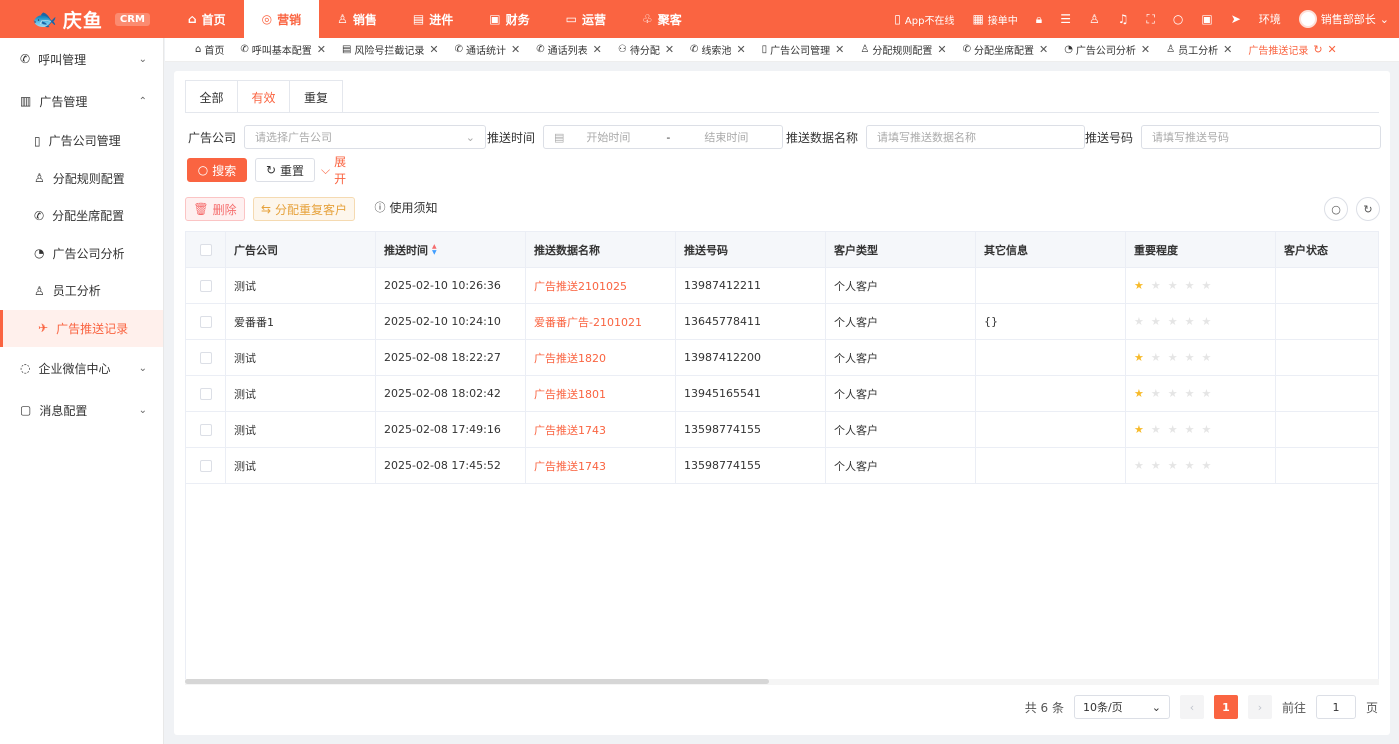  I want to click on page-tab-6: ✆ 线索池 ✕, so click(718, 49).